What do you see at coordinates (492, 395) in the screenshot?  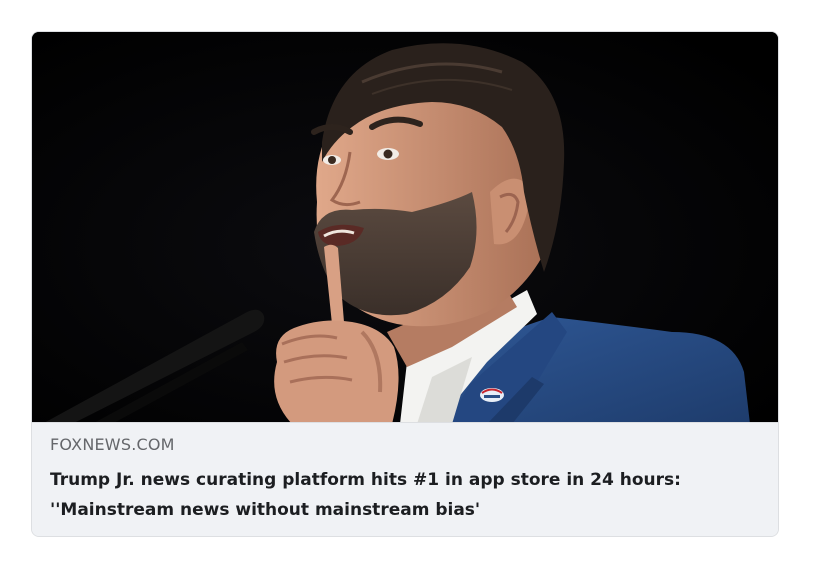 I see `lapel-pin-icon` at bounding box center [492, 395].